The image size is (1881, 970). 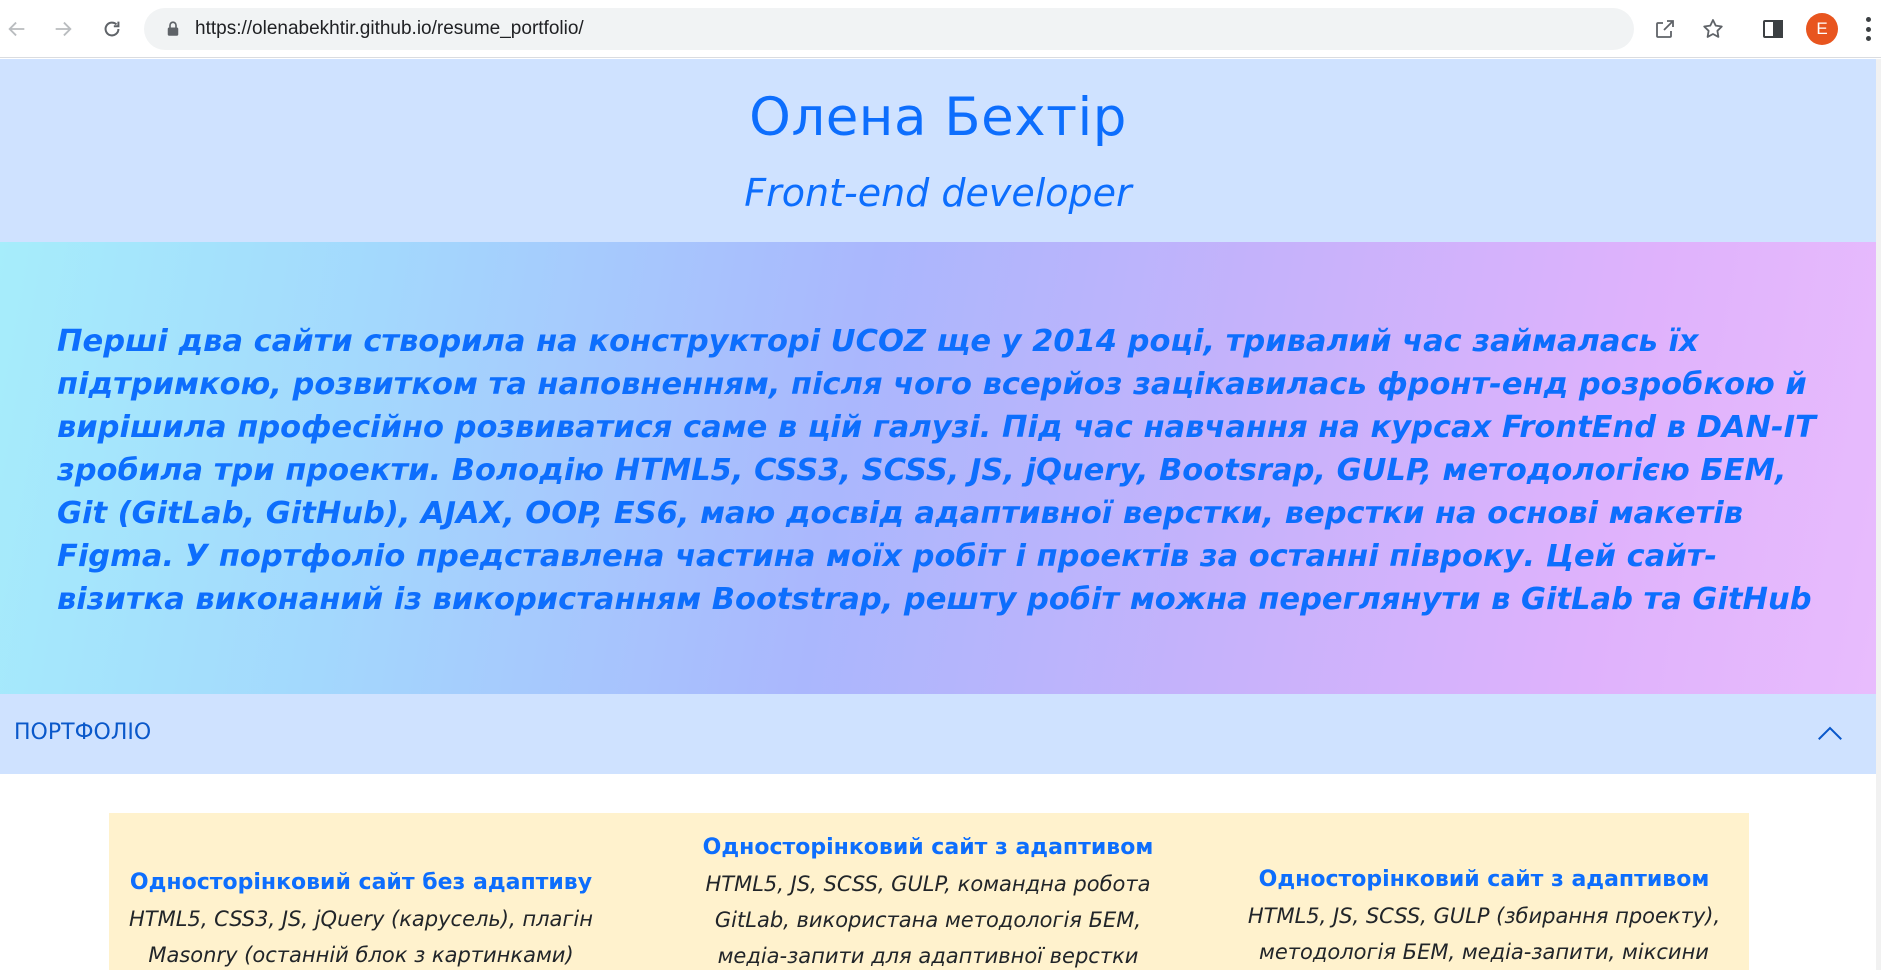 I want to click on star-icon, so click(x=1713, y=29).